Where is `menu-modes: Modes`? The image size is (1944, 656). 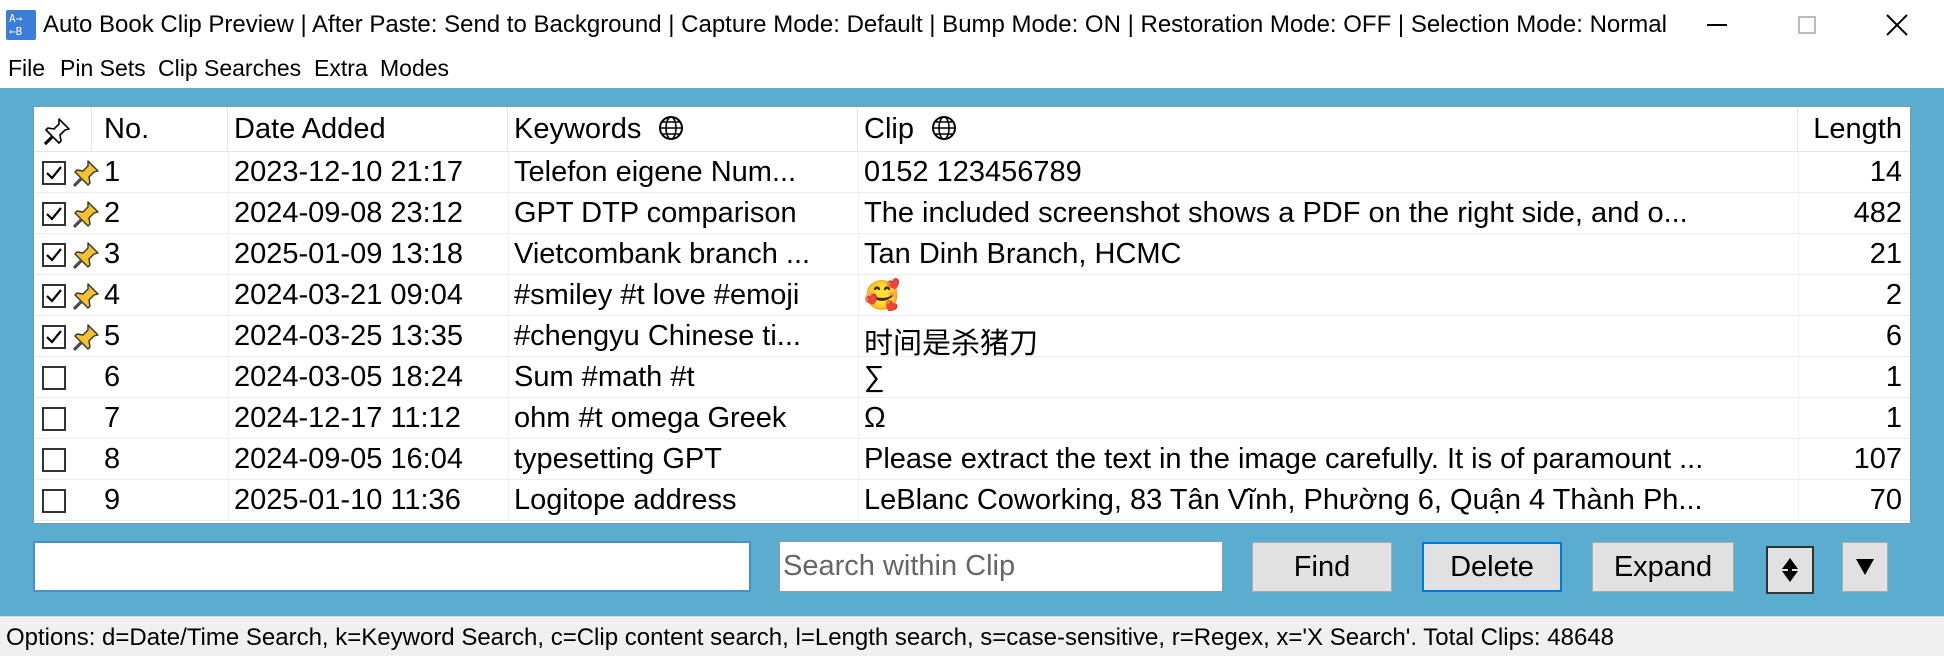 menu-modes: Modes is located at coordinates (414, 68).